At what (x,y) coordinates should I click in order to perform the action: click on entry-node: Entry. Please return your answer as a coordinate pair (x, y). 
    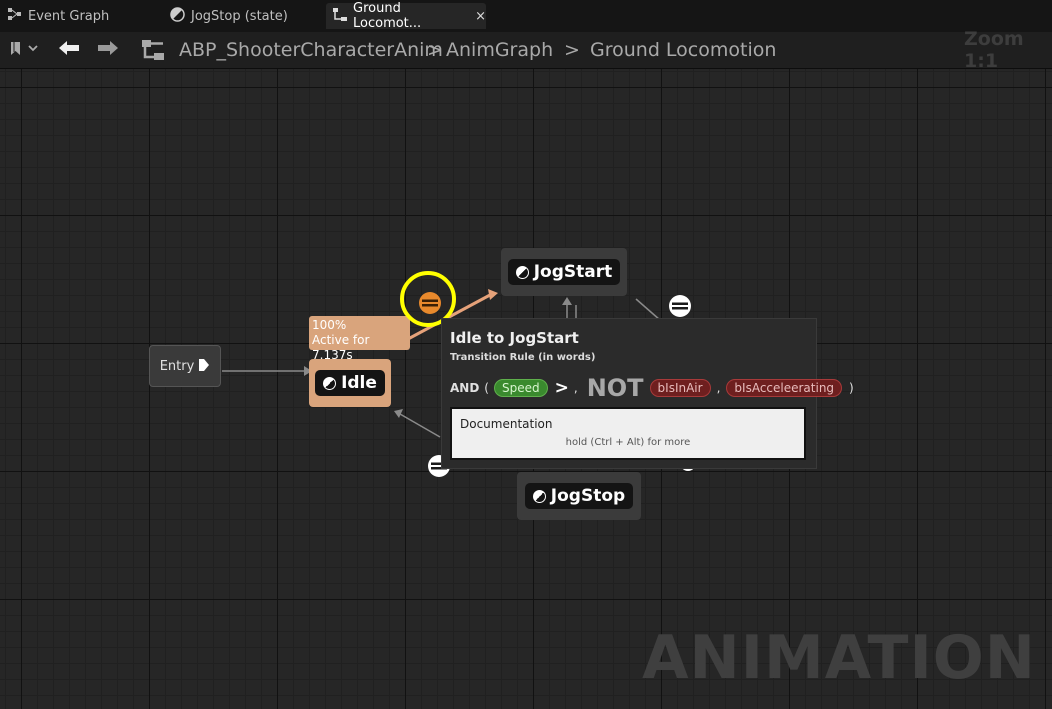
    Looking at the image, I should click on (185, 366).